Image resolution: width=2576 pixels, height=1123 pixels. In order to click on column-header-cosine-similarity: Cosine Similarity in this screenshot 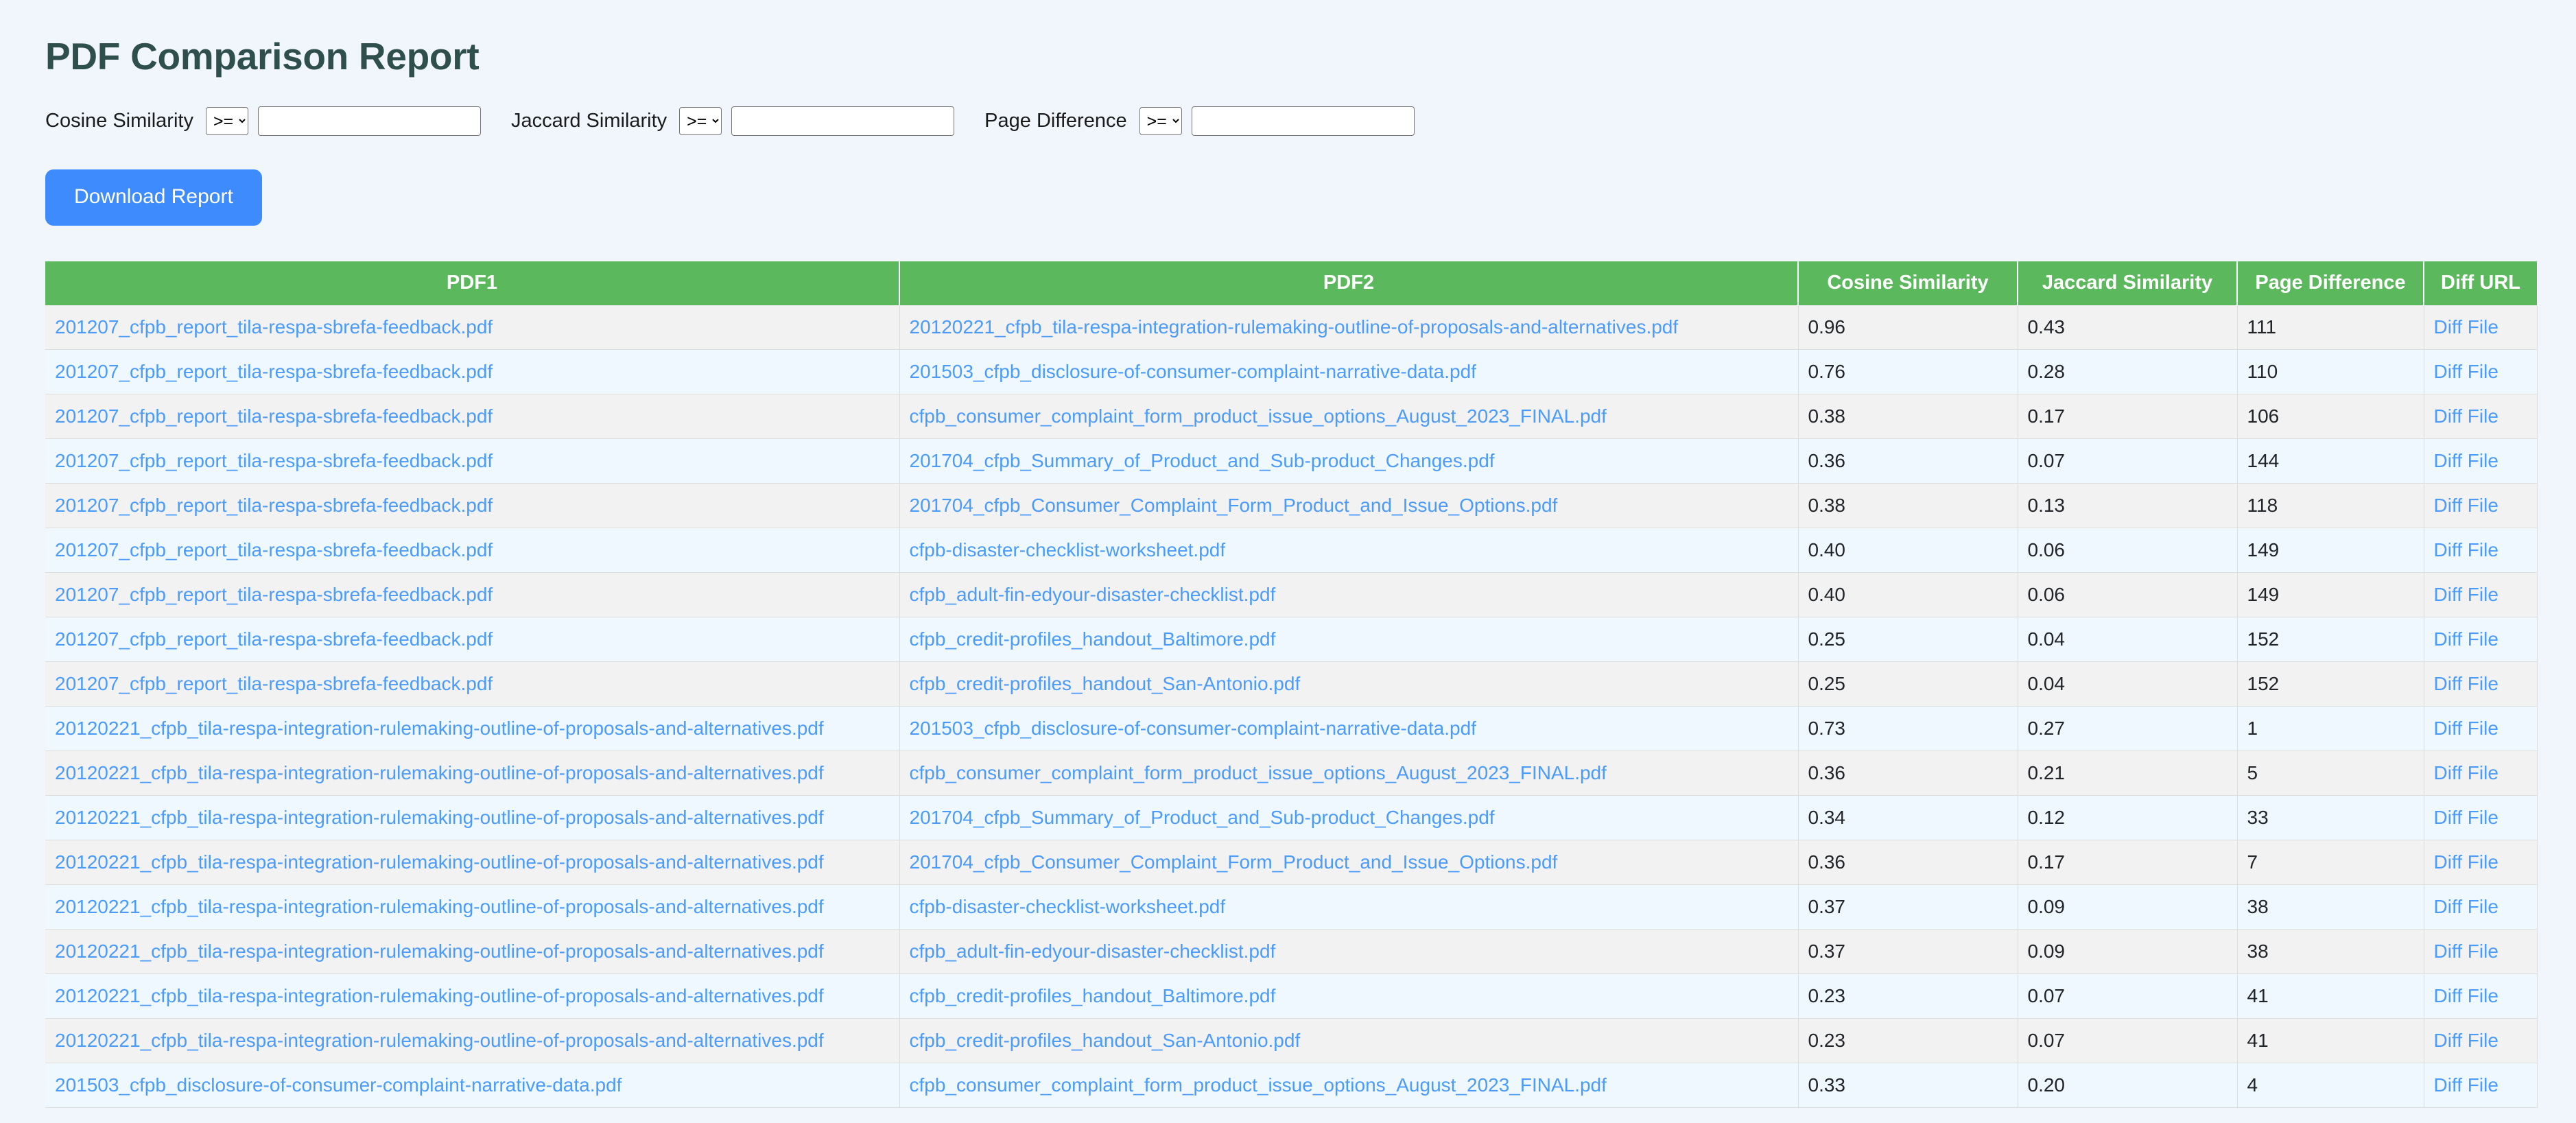, I will do `click(1908, 283)`.